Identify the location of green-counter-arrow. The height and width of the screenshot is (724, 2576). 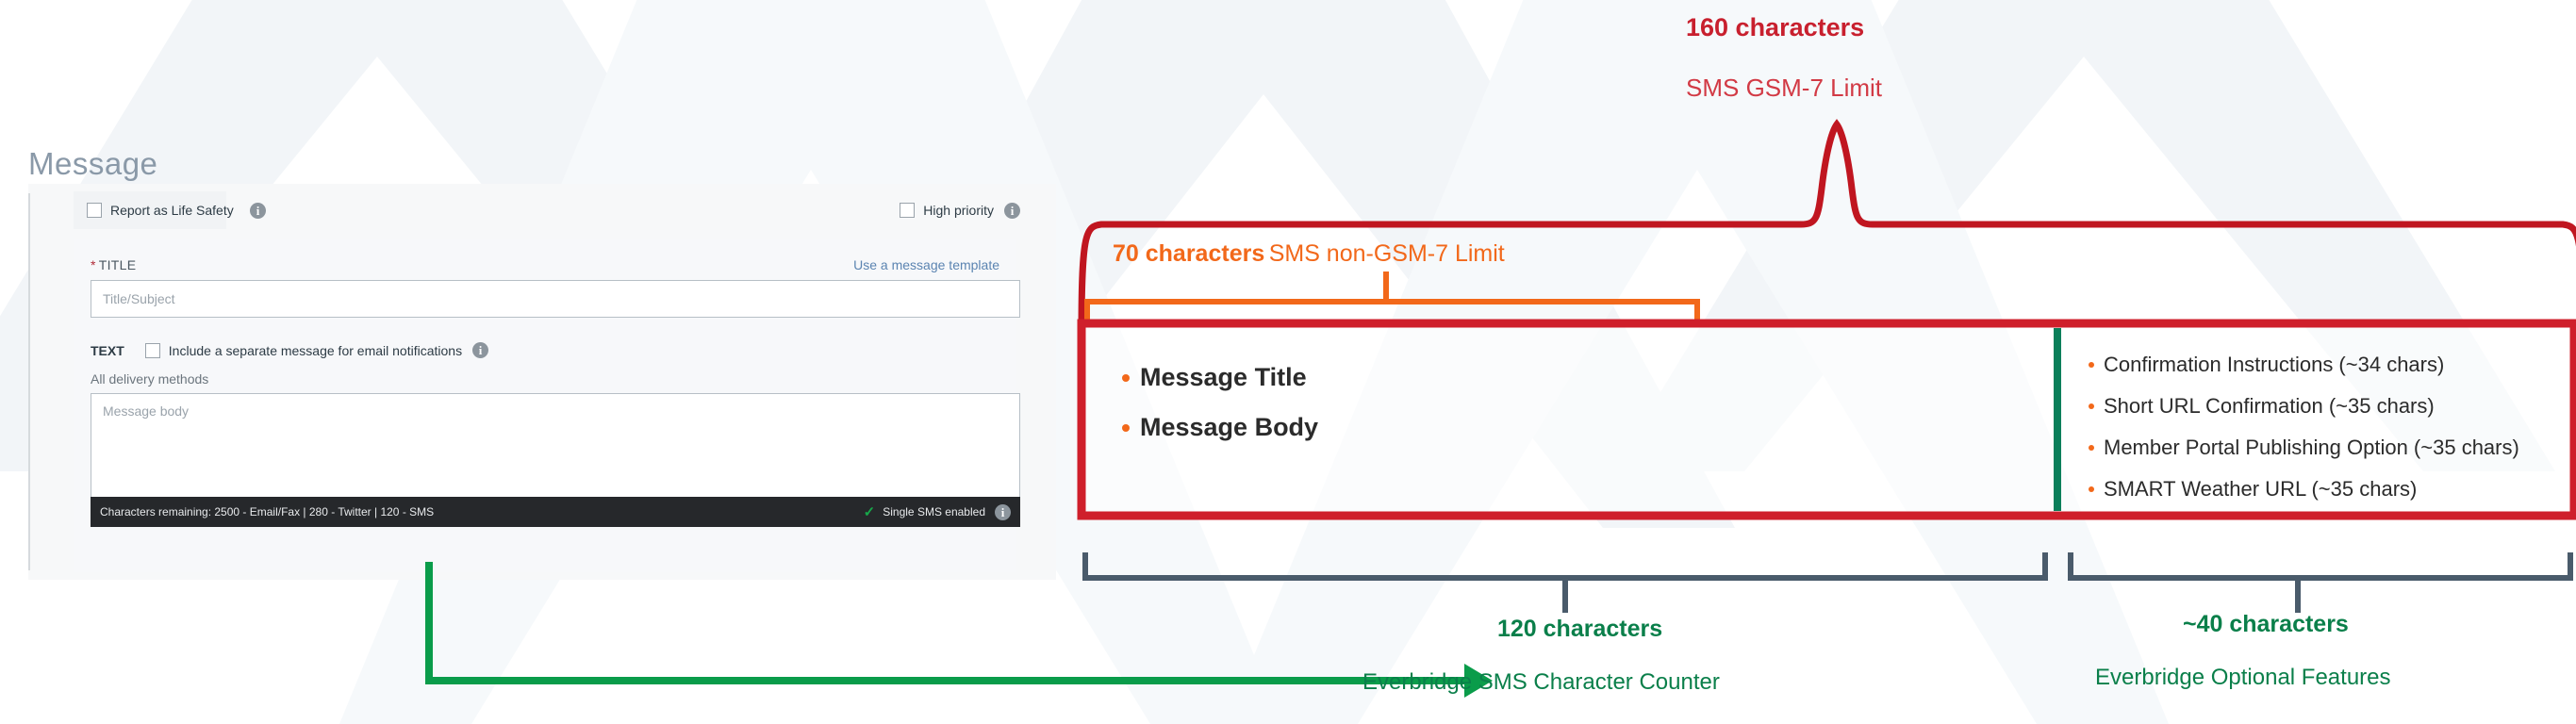
(946, 623).